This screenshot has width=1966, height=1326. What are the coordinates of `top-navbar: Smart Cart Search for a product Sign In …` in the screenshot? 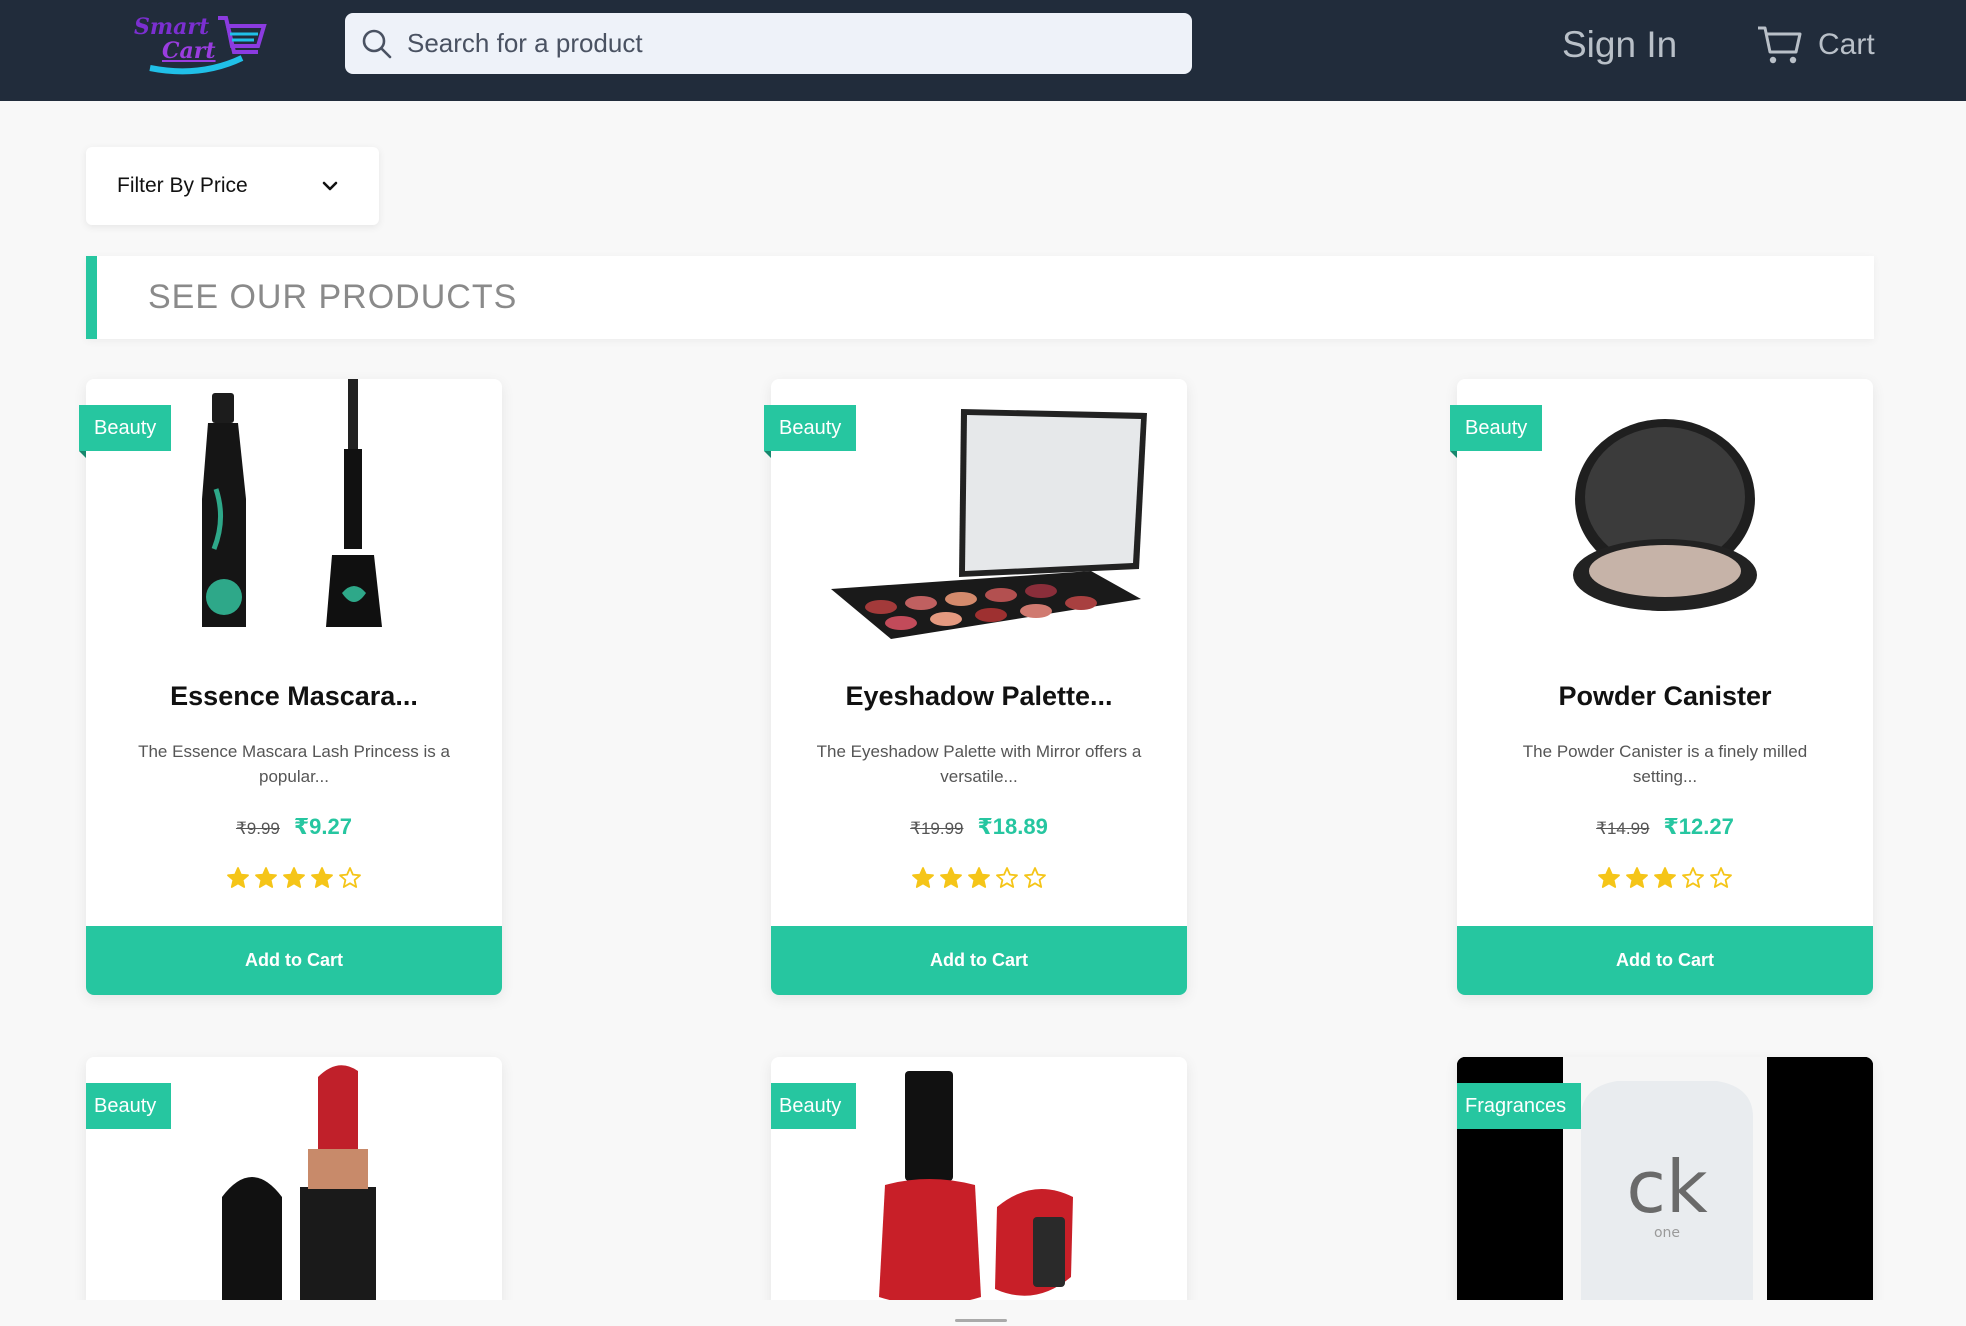 It's located at (983, 50).